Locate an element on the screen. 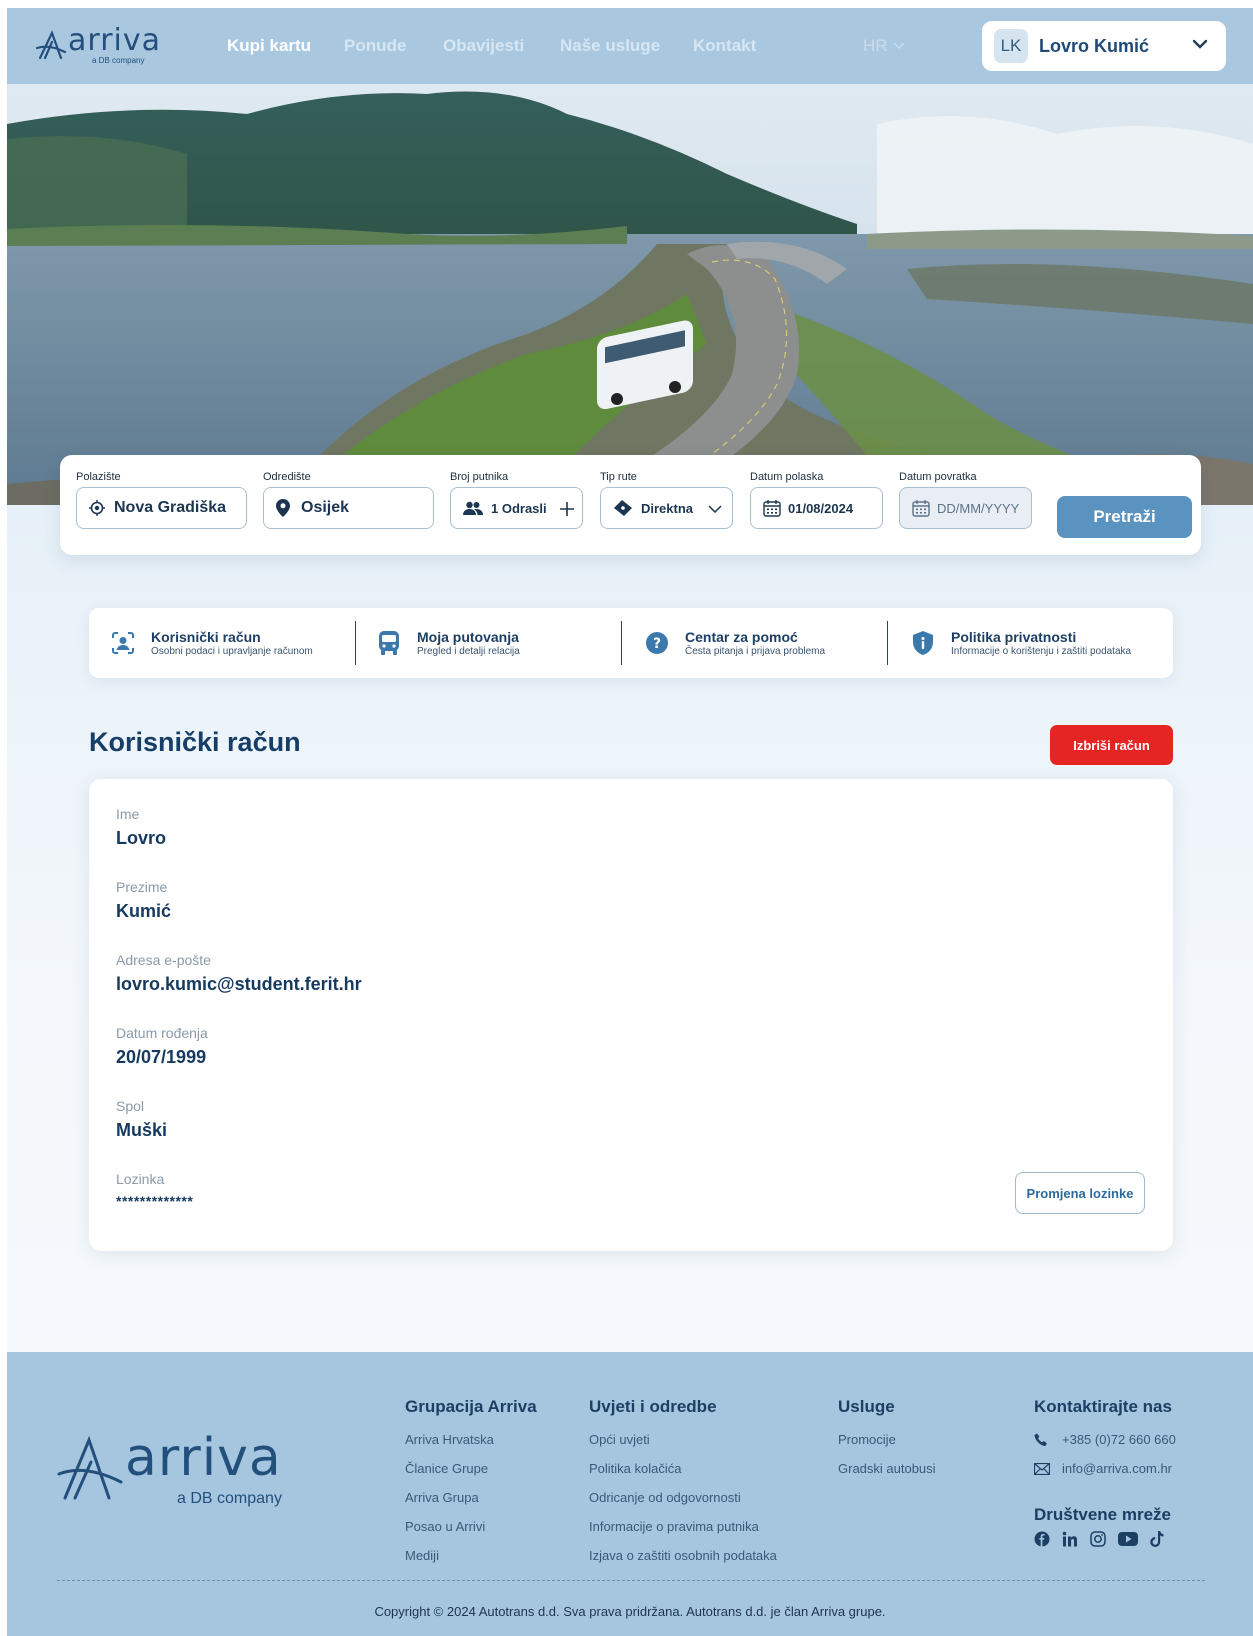 This screenshot has width=1253, height=1636. to-label: Odredište is located at coordinates (287, 477).